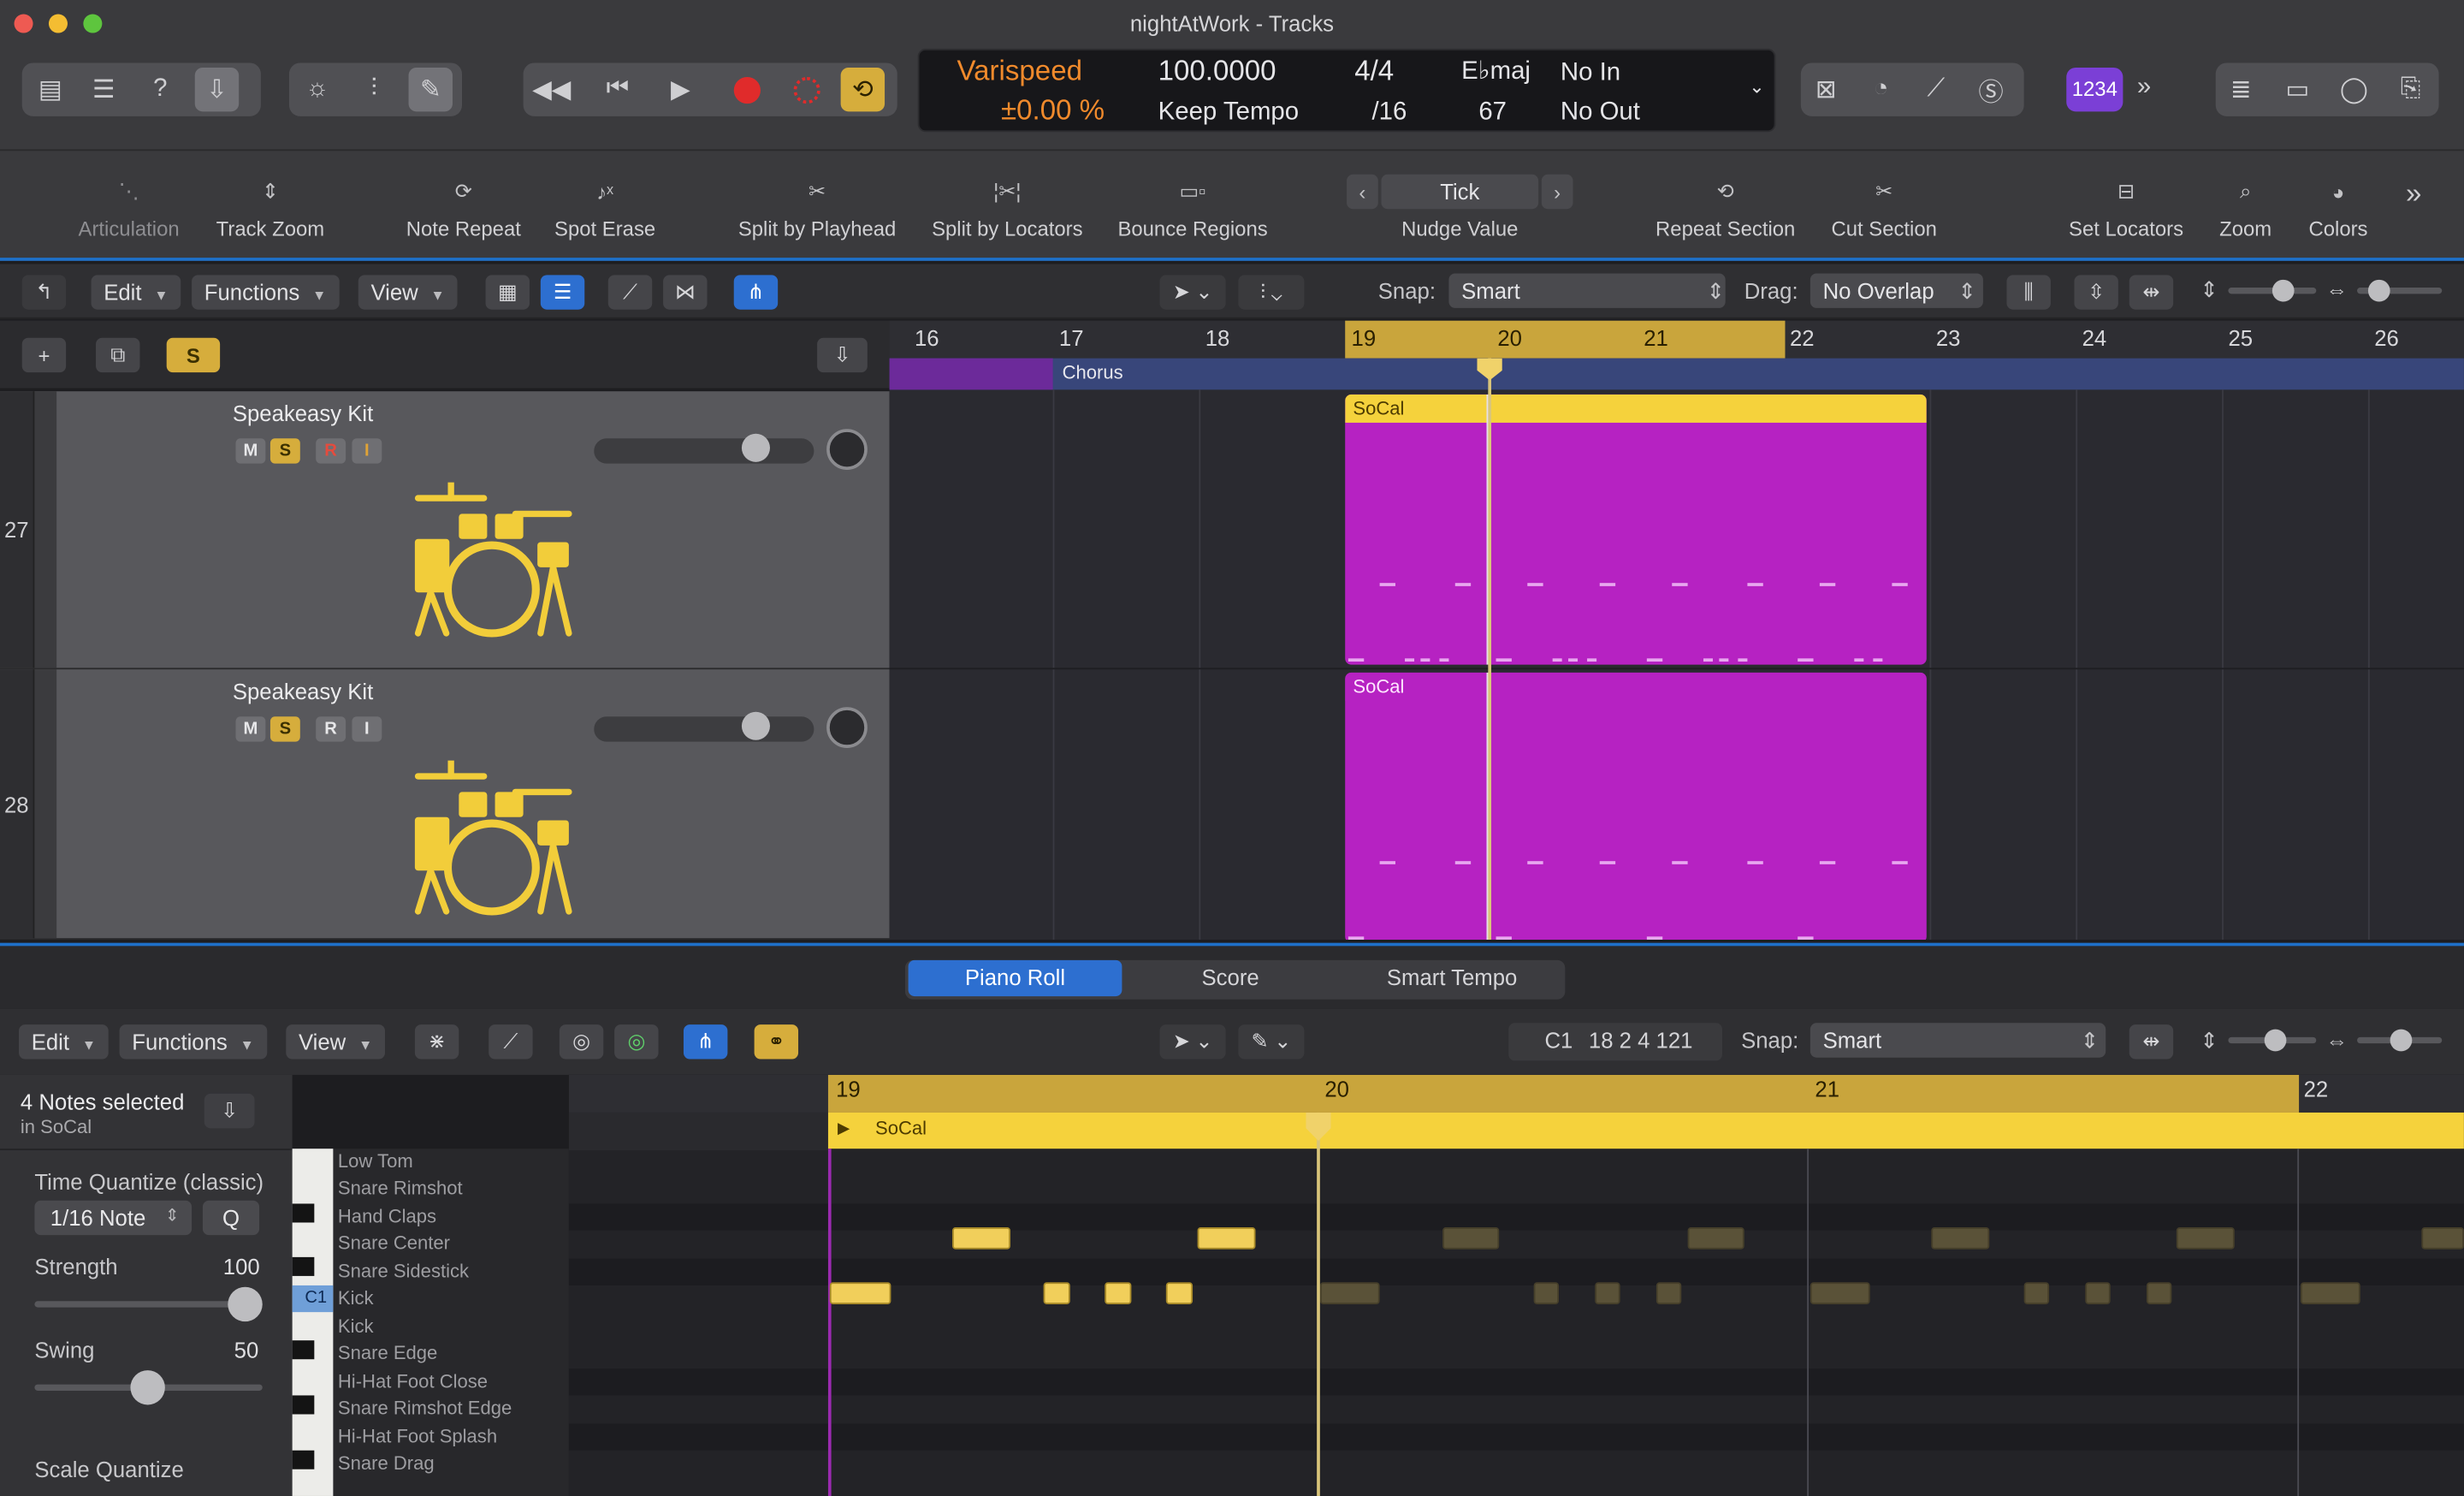  Describe the element at coordinates (1452, 978) in the screenshot. I see `tab-smart-tempo: Smart Tempo` at that location.